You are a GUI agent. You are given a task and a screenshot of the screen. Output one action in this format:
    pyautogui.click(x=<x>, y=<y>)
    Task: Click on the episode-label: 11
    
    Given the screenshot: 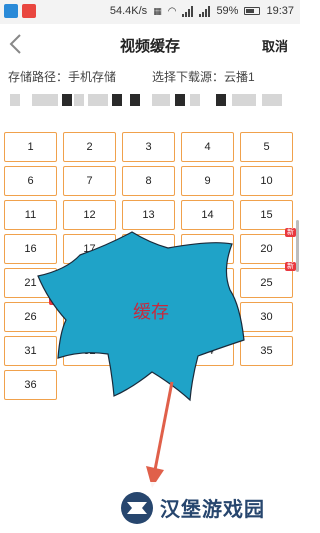 What is the action you would take?
    pyautogui.click(x=30, y=215)
    